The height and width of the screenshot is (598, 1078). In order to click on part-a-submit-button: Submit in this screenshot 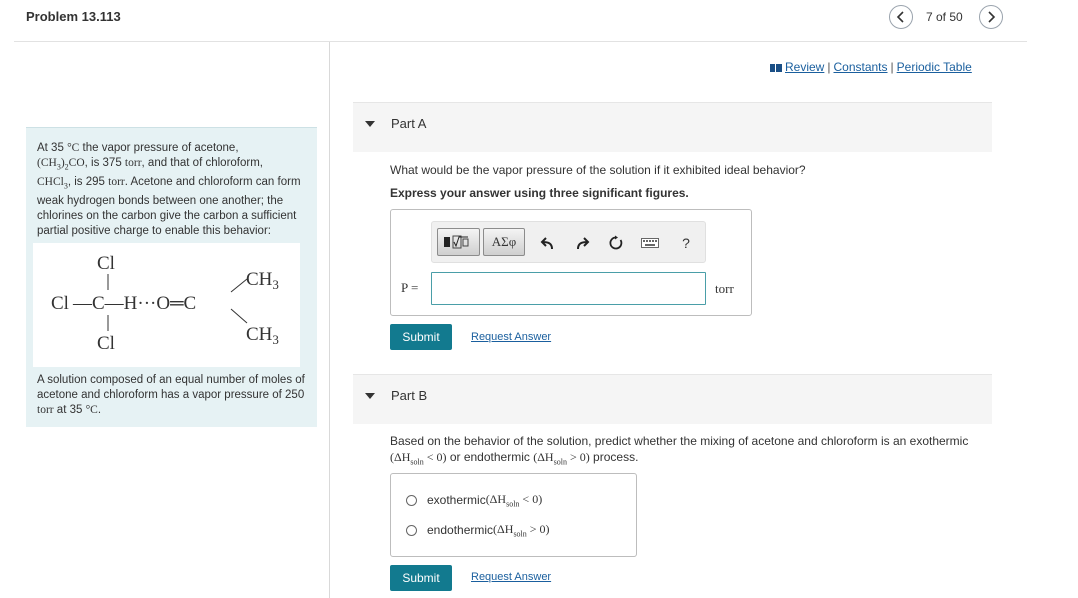, I will do `click(421, 337)`.